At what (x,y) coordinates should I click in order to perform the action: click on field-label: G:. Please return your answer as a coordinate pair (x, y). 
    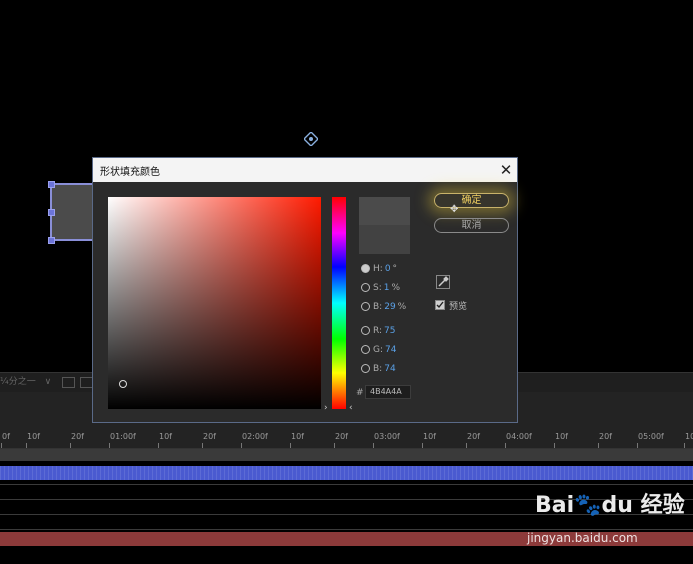
    Looking at the image, I should click on (378, 350).